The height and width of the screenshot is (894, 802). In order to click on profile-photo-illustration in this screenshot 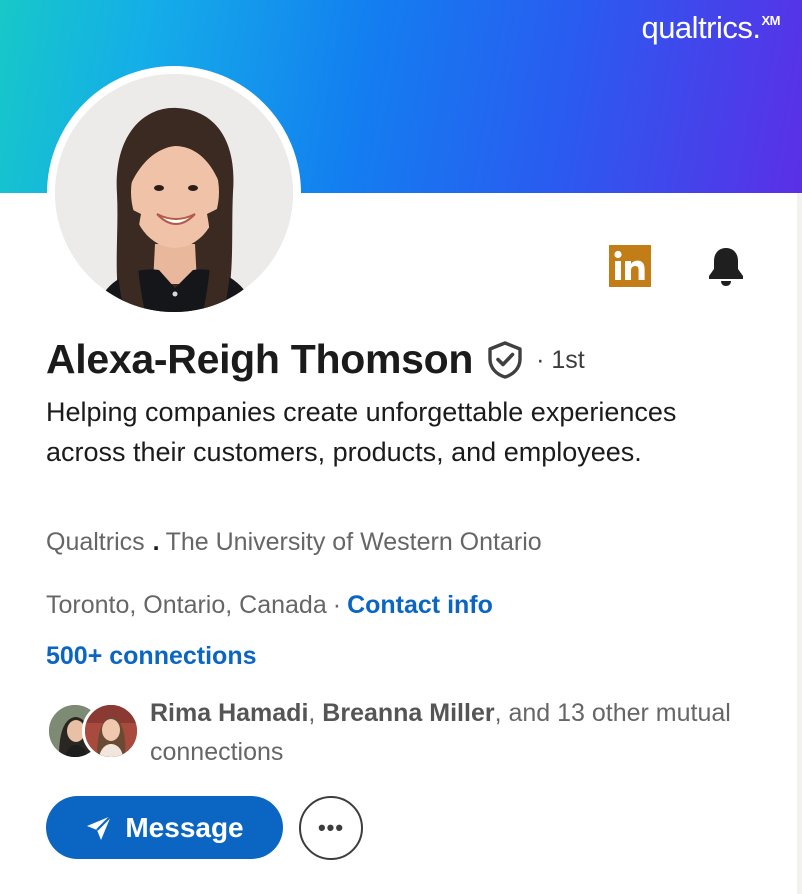, I will do `click(174, 193)`.